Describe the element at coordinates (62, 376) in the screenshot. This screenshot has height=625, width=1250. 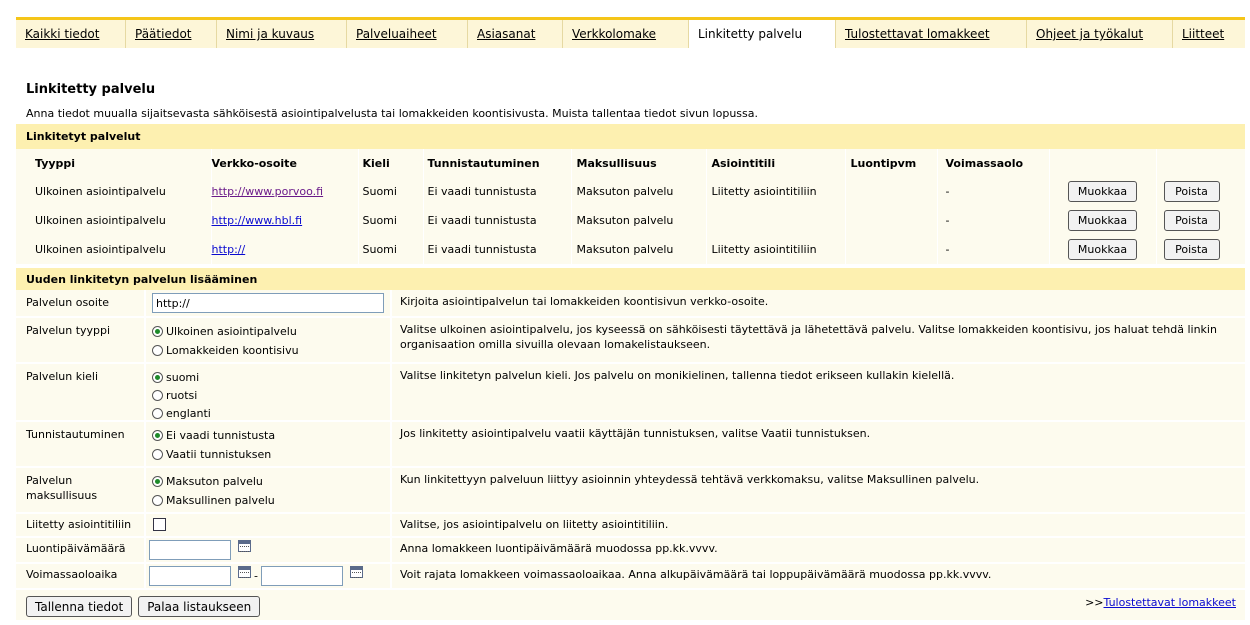
I see `field-label: Palvelun kieli` at that location.